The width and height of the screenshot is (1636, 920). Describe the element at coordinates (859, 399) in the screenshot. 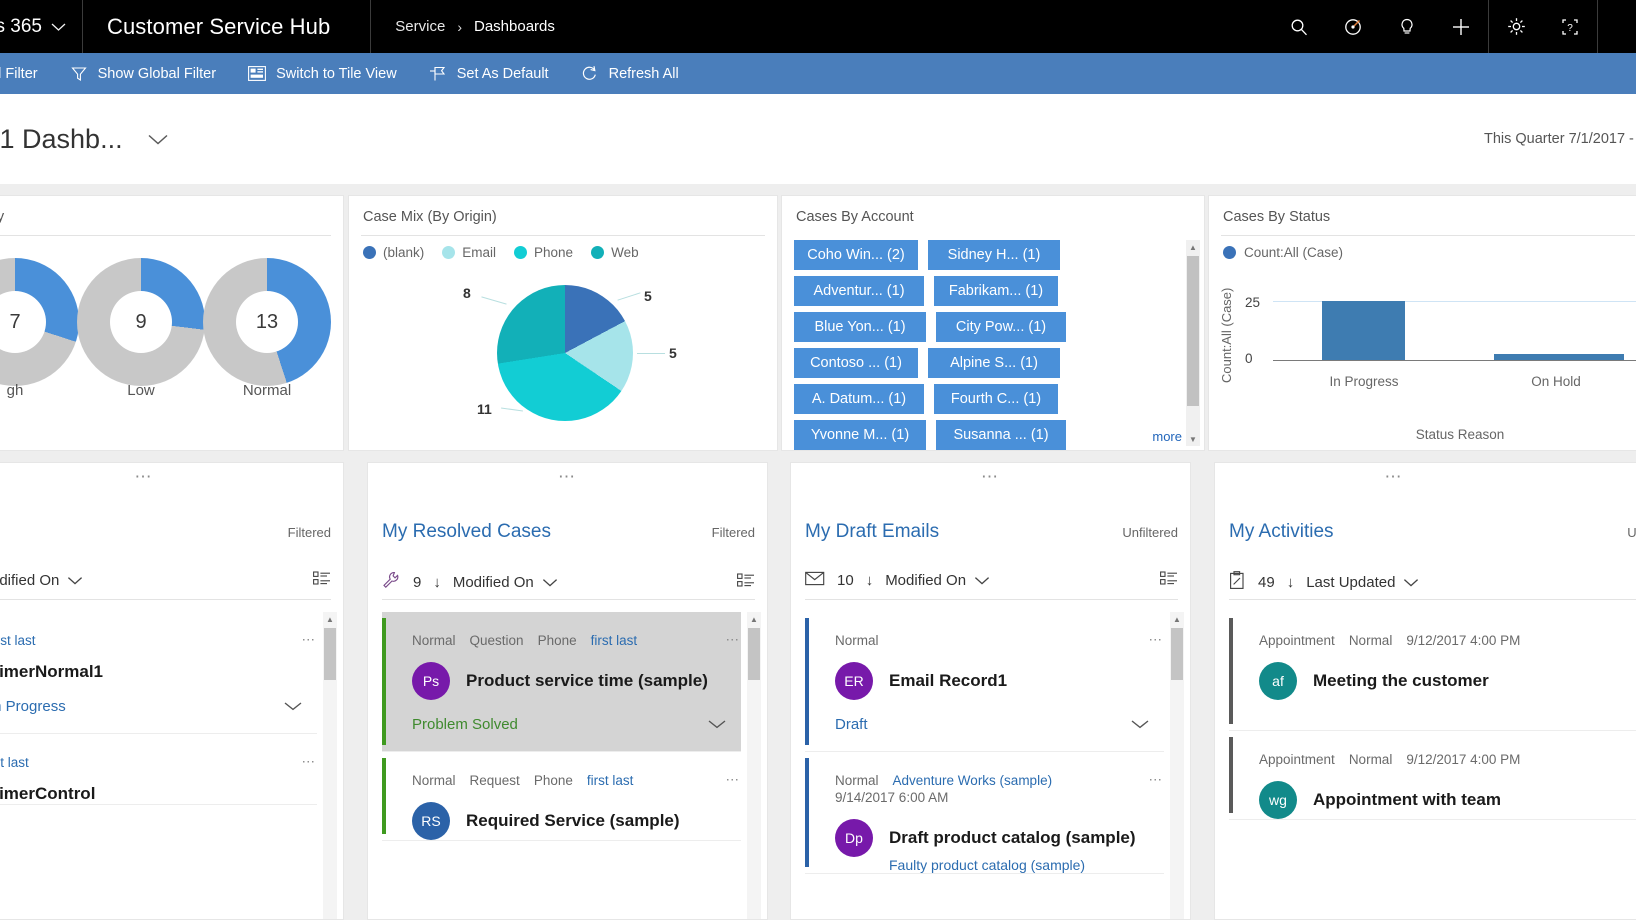

I see `account-tile: A. Datum... (1)` at that location.